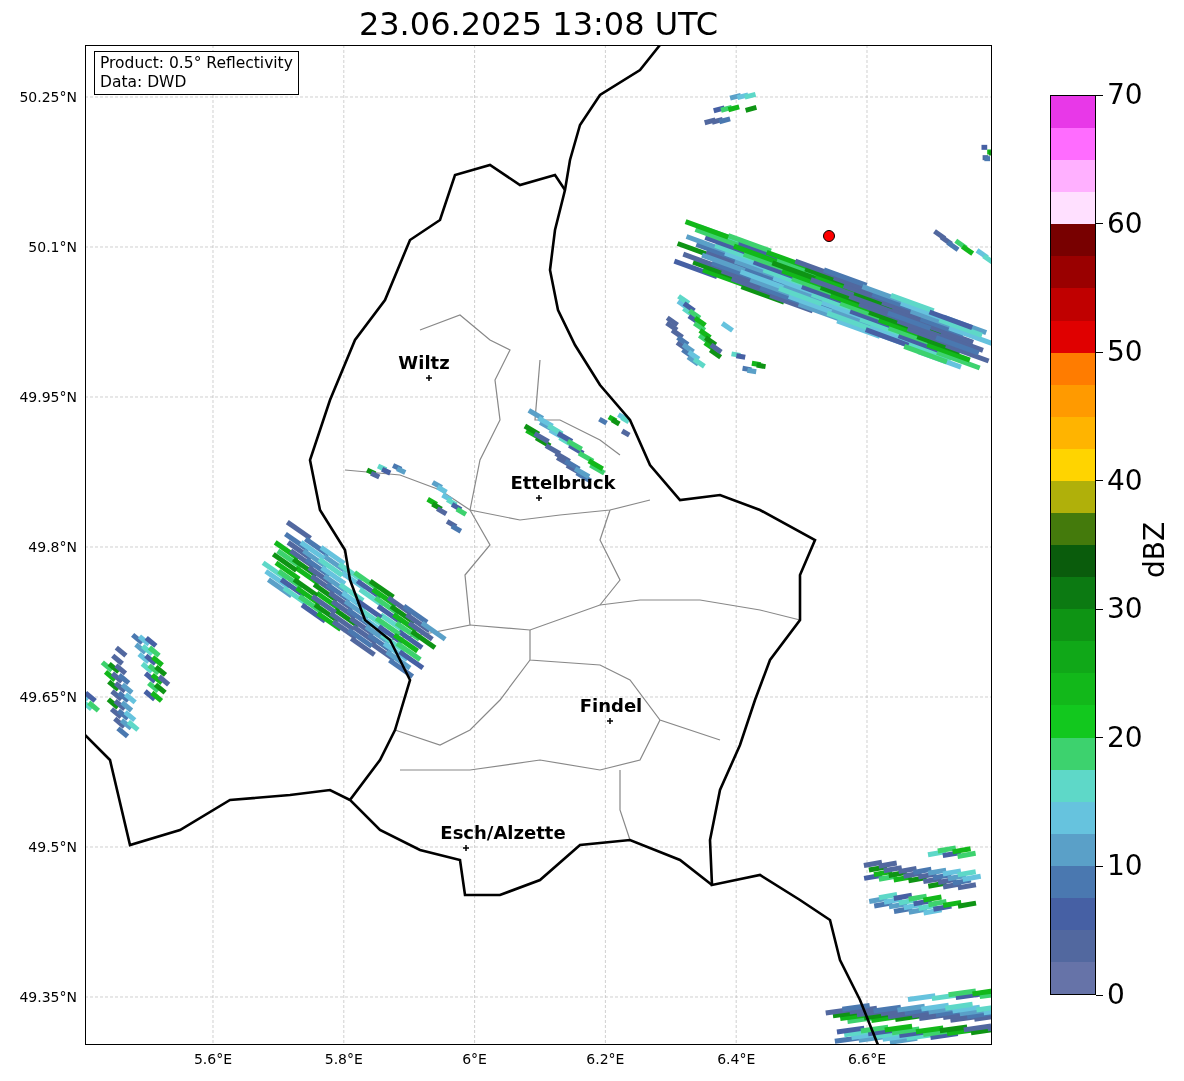  I want to click on latitude-label: 49.5°N, so click(52, 847).